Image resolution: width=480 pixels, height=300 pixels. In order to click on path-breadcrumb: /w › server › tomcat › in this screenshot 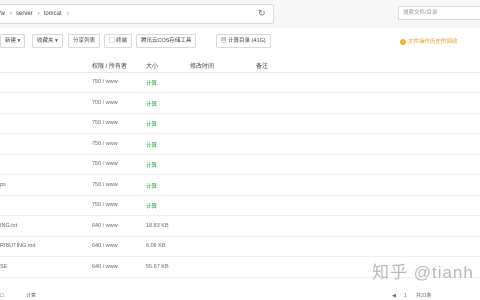, I will do `click(137, 14)`.